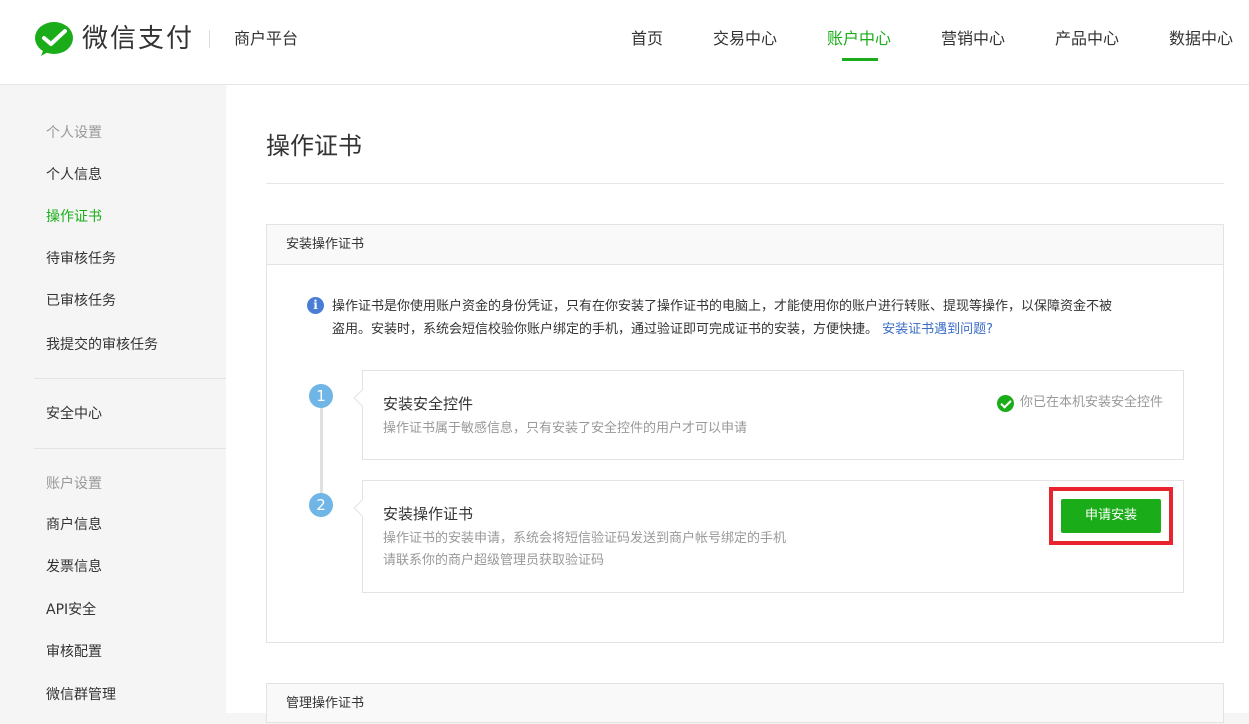 This screenshot has height=724, width=1249. Describe the element at coordinates (102, 345) in the screenshot. I see `sidebar-item-my-submitted: 我提交的审核任务` at that location.